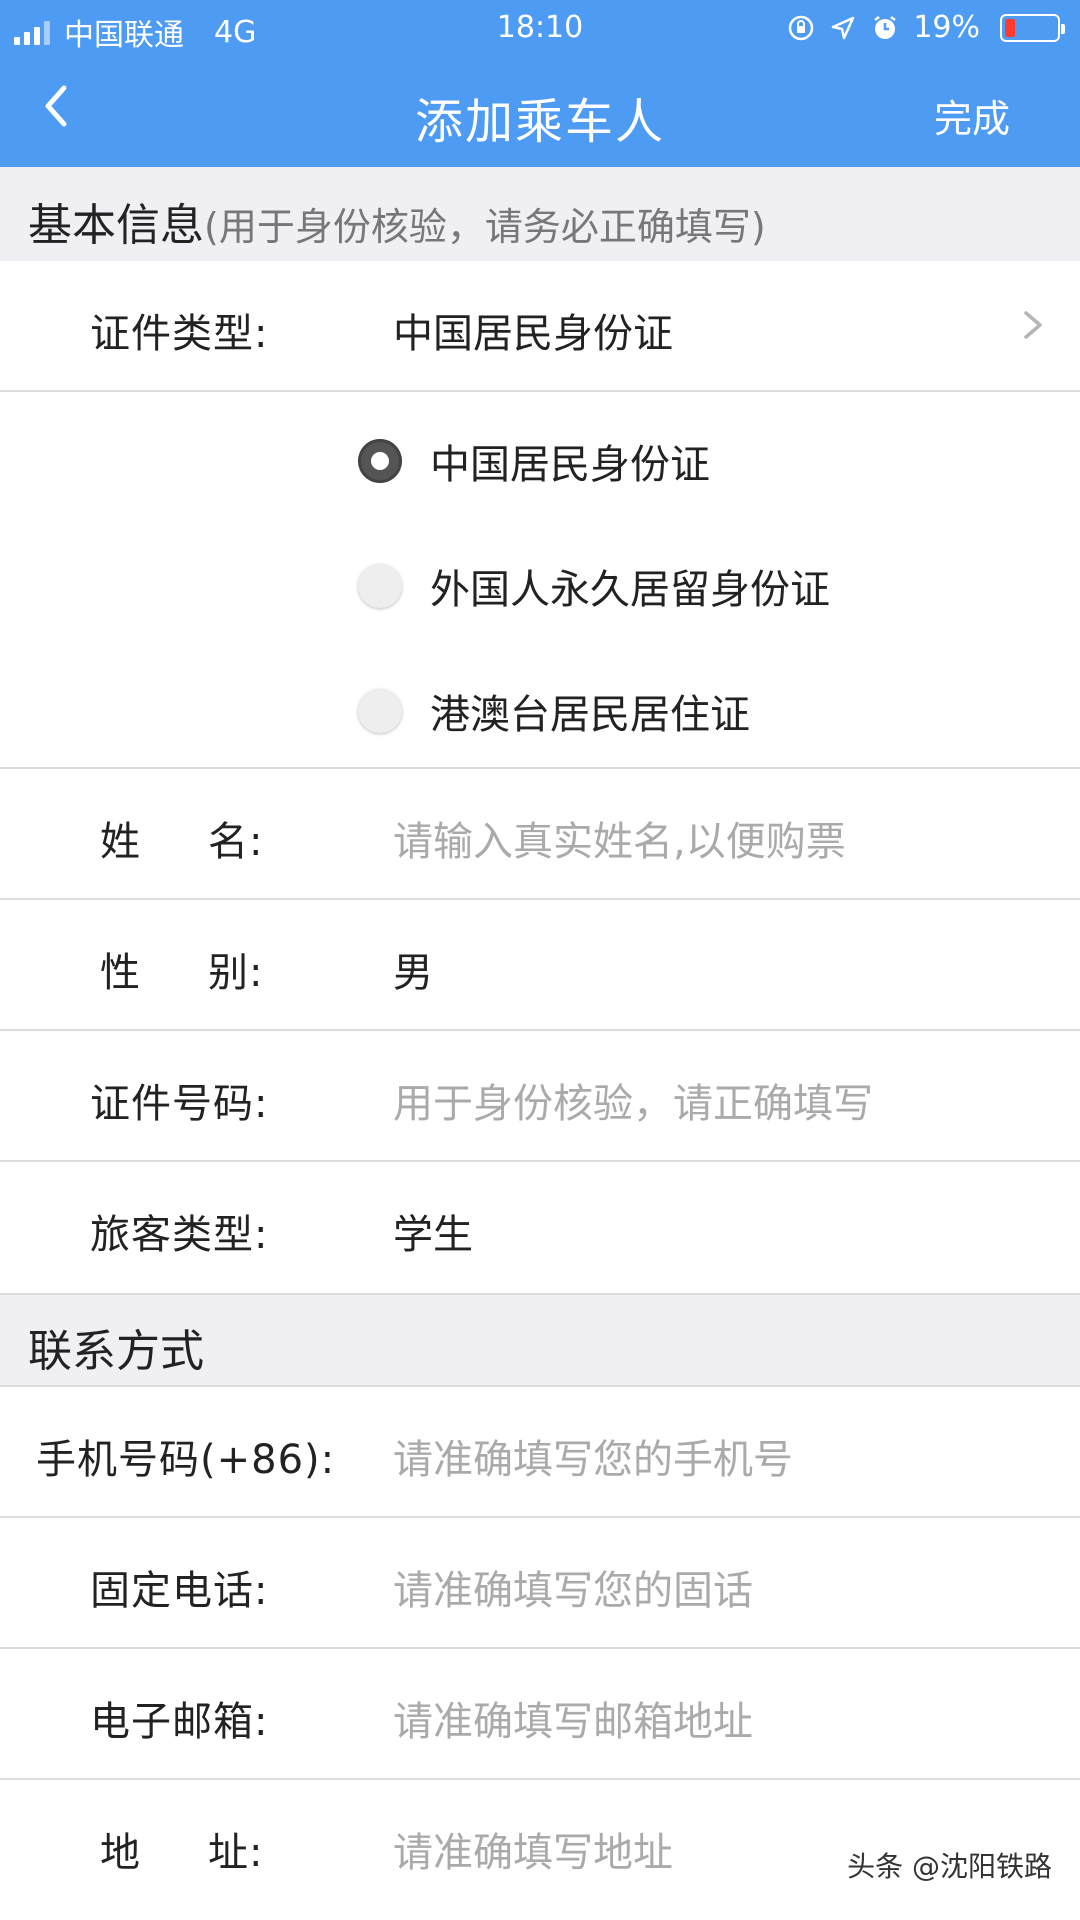 Image resolution: width=1080 pixels, height=1920 pixels. I want to click on id-number-input: 用于身份核验，请正确填写, so click(633, 1100).